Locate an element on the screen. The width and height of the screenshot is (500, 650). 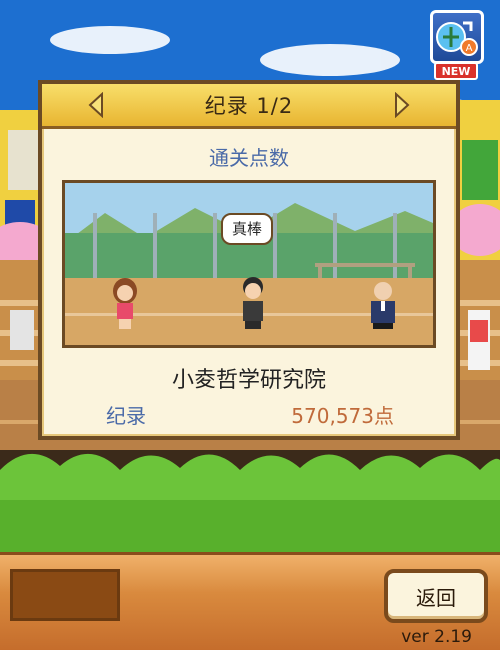
version-label: ver 2.19 is located at coordinates (436, 637).